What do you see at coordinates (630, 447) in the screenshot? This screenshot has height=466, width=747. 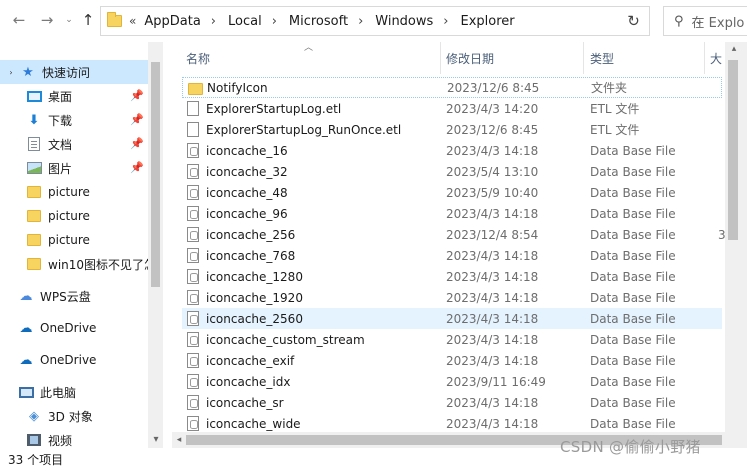 I see `watermark-text: CSDN @偷偷小野猪` at bounding box center [630, 447].